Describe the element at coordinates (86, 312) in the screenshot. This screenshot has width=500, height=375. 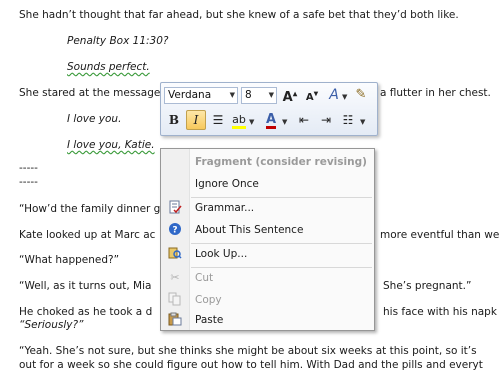
I see `doc-paragraph: He choked as he took a d` at that location.